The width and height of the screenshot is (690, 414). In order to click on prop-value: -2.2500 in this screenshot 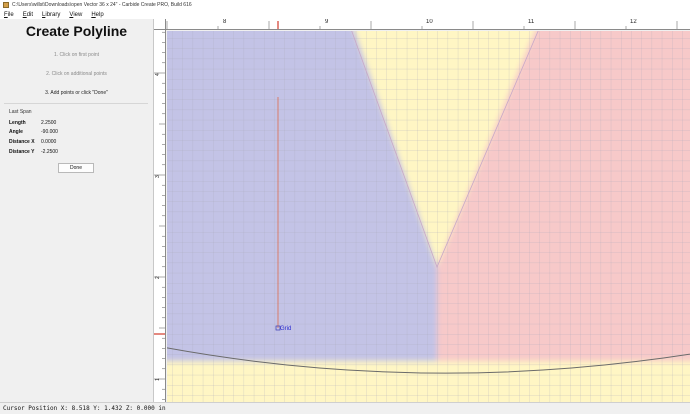, I will do `click(49, 152)`.